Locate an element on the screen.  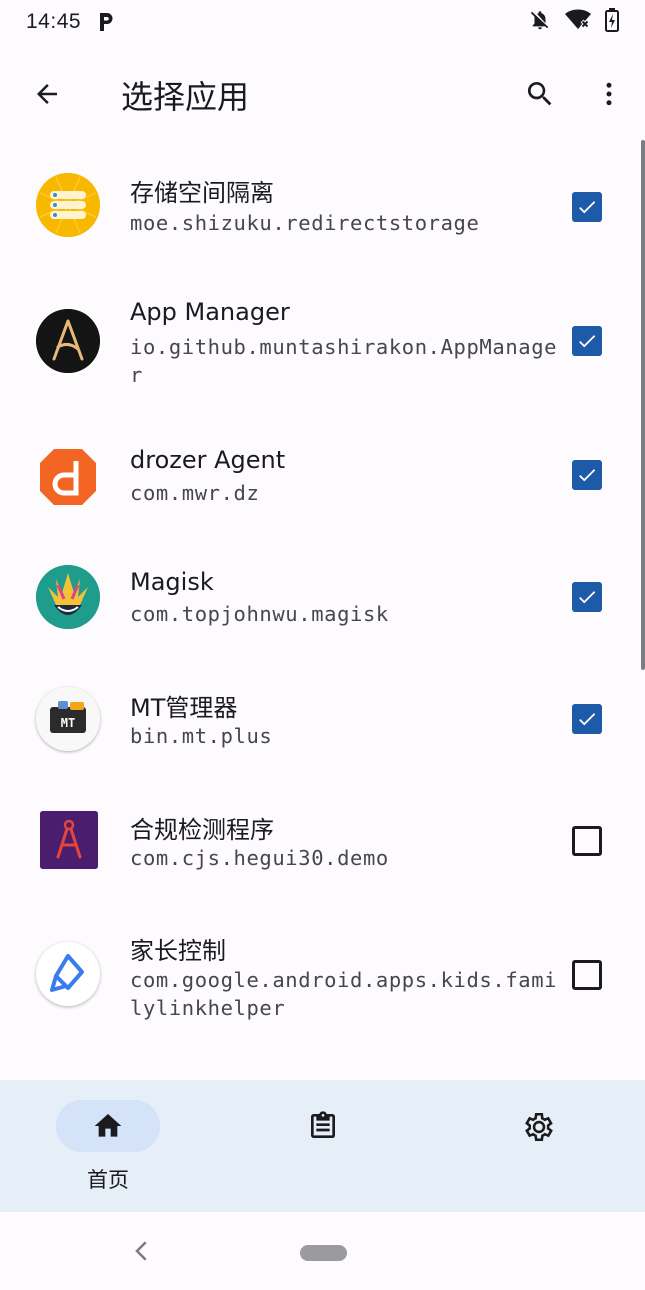
app-package: com.mwr.dz is located at coordinates (195, 493).